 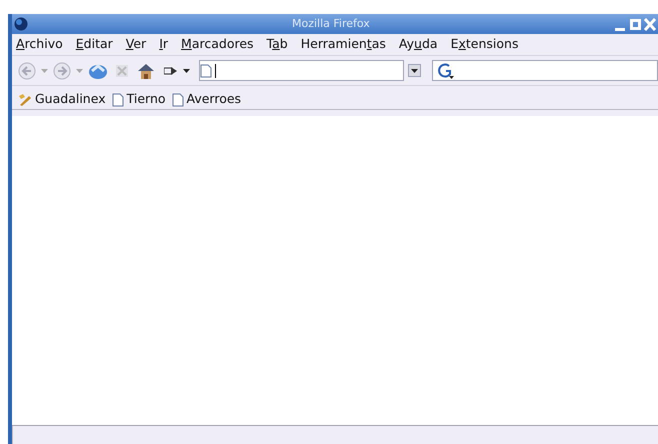 What do you see at coordinates (545, 70) in the screenshot?
I see `search-field` at bounding box center [545, 70].